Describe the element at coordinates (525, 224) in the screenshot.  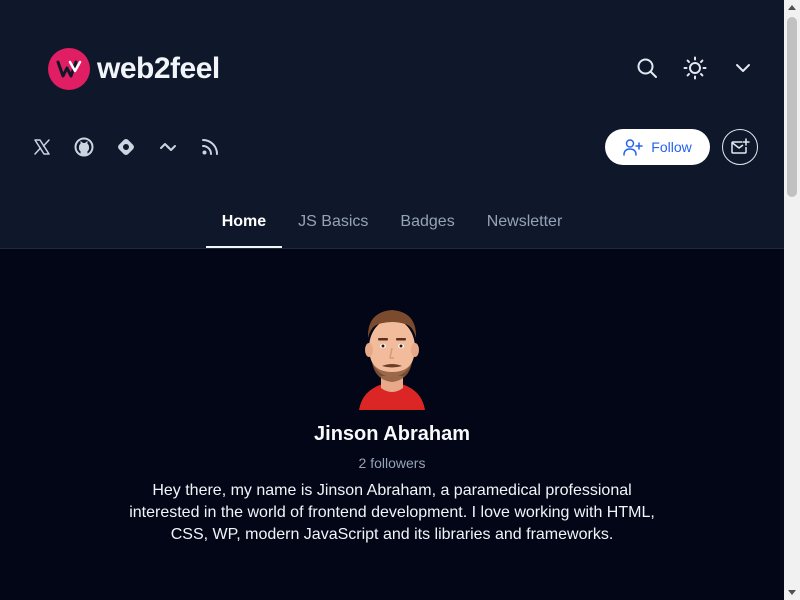
I see `tab-newsletter: Newsletter` at that location.